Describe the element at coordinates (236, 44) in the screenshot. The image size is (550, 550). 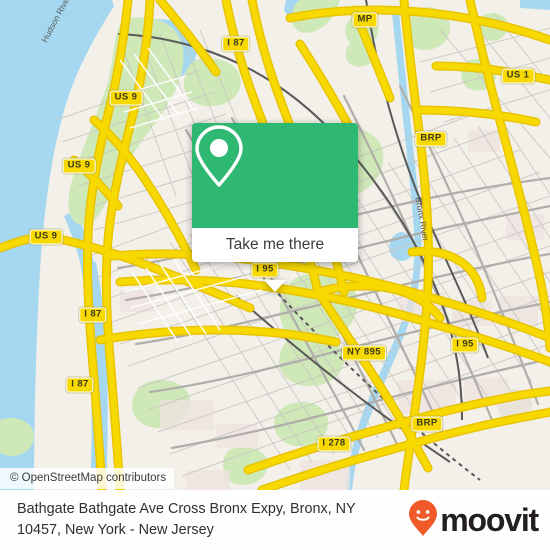
I see `shield-i87-north: I 87` at that location.